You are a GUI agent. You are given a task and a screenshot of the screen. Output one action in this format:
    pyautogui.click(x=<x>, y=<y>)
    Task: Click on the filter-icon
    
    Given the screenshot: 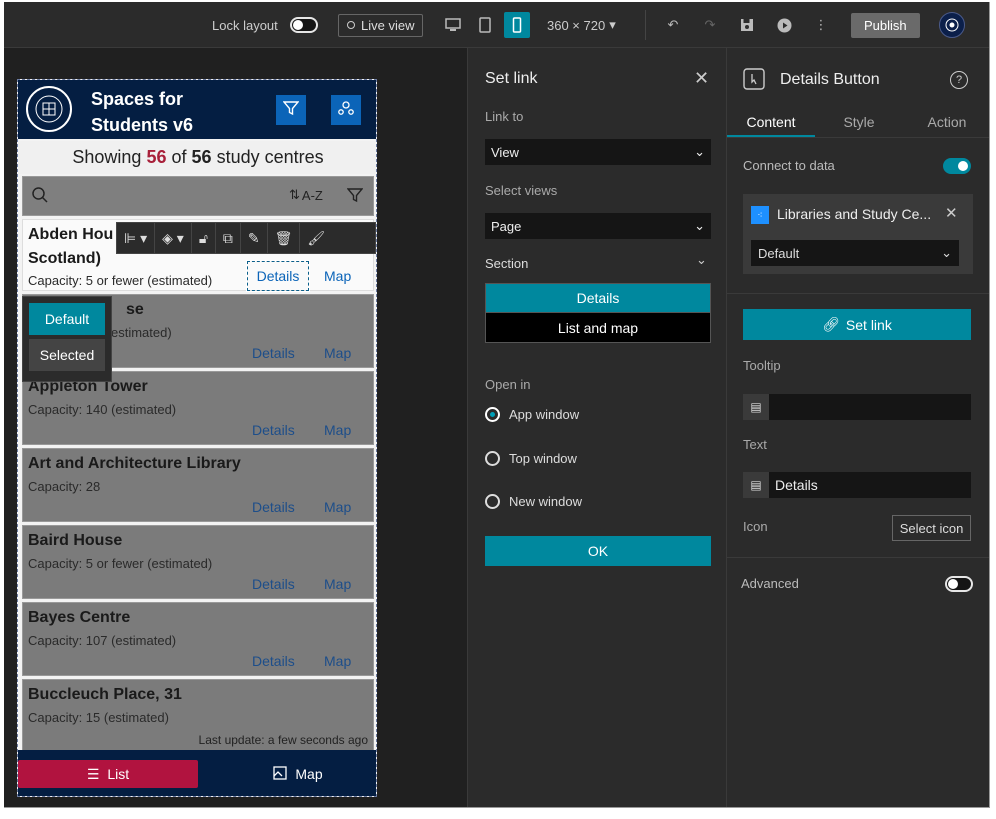 What is the action you would take?
    pyautogui.click(x=291, y=110)
    